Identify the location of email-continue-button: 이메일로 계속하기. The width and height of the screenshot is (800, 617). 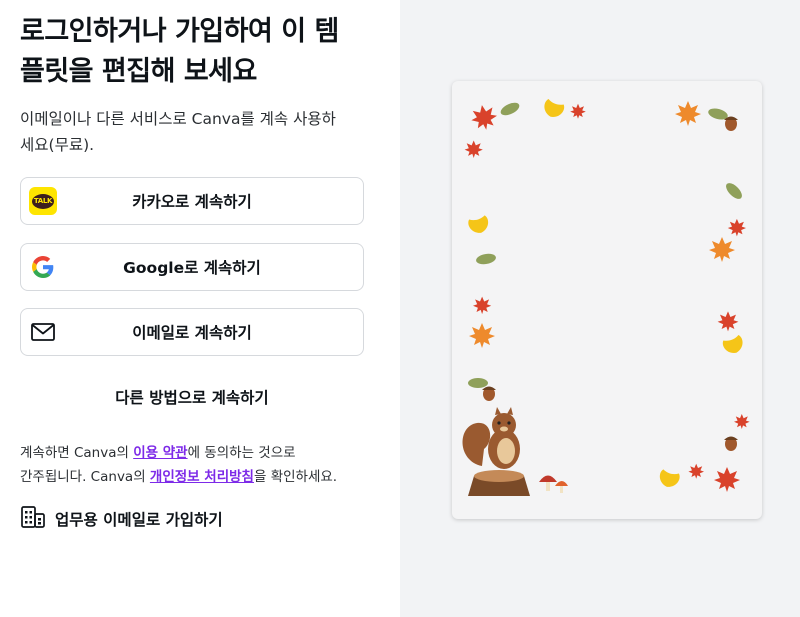
(192, 332).